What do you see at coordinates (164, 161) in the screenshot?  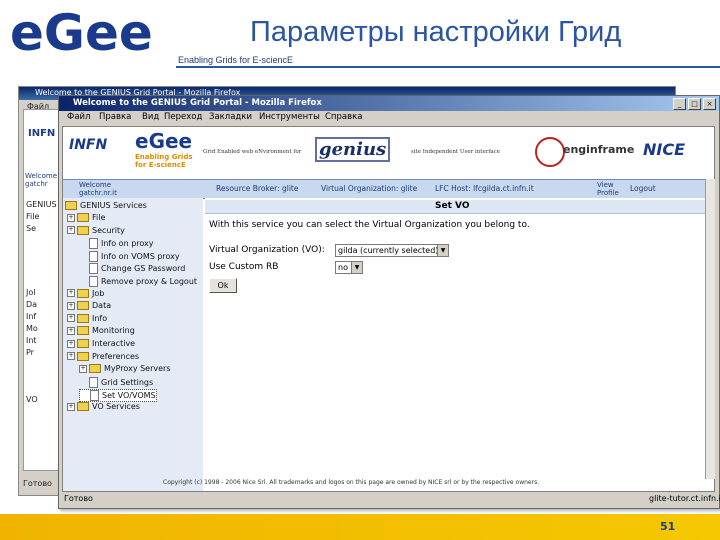 I see `egee-banner-tagline: Enabling Grids for E-sciencE` at bounding box center [164, 161].